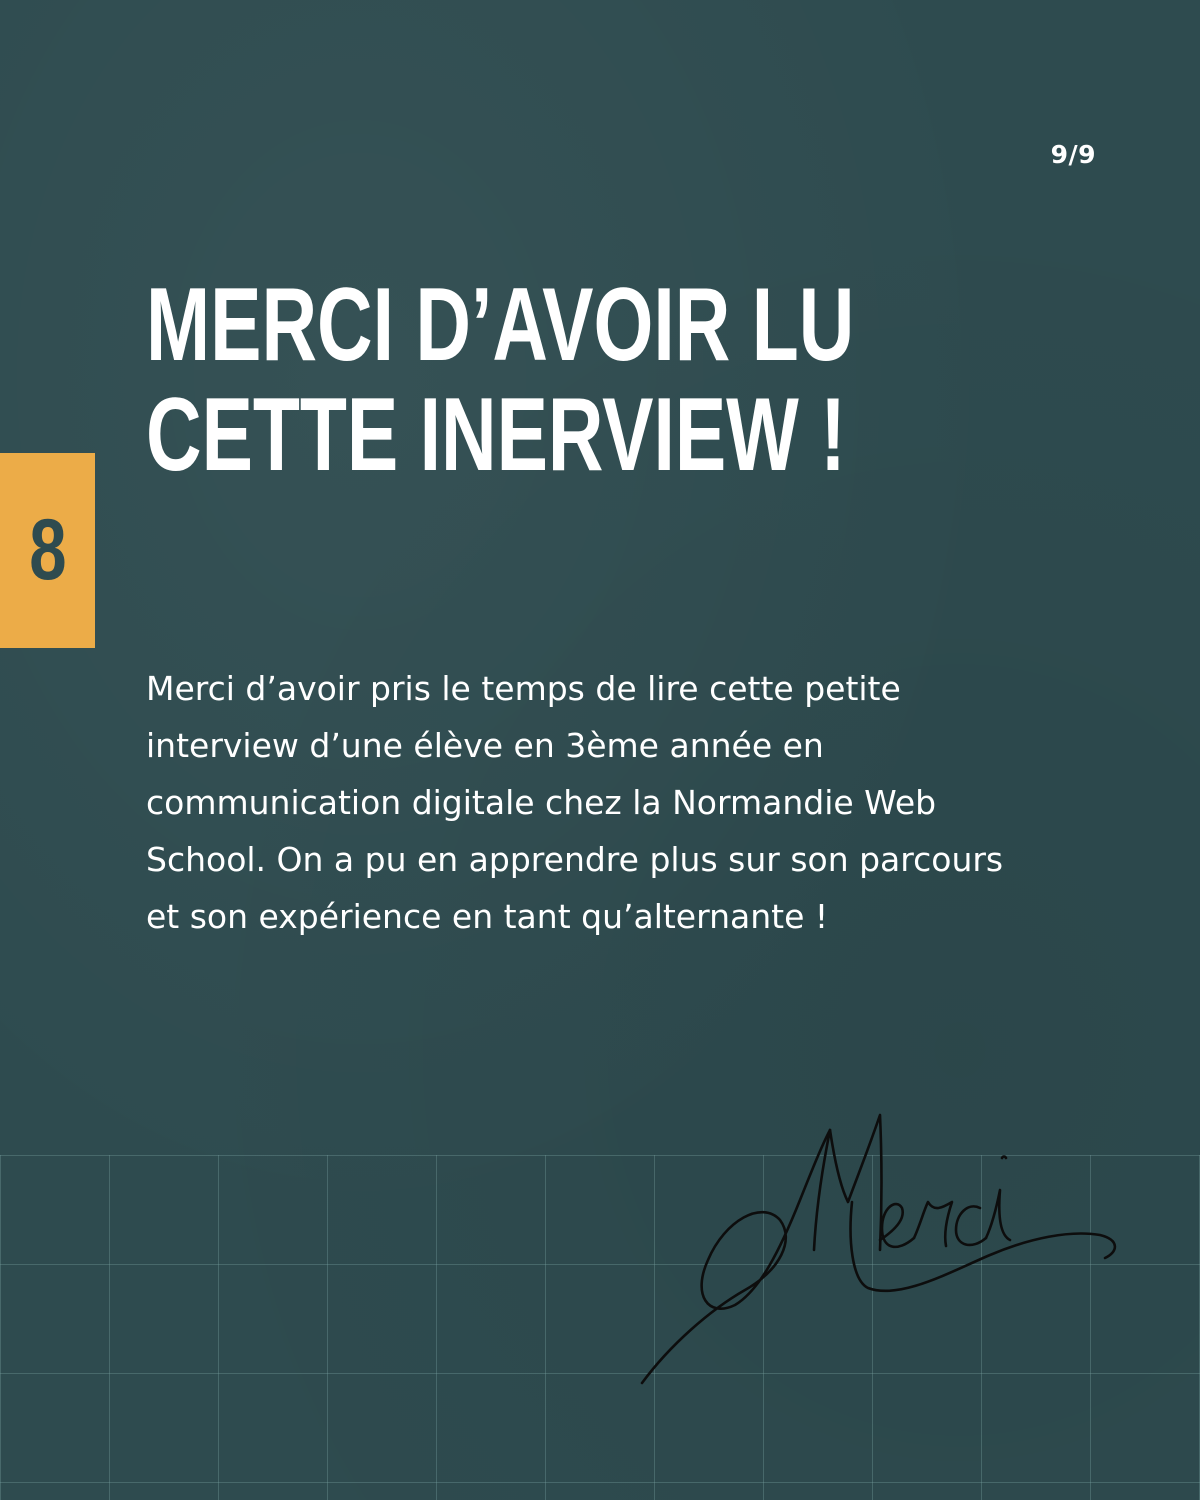 This screenshot has width=1200, height=1500. I want to click on headline-line-1: MERCI D’AVOIR LU, so click(500, 325).